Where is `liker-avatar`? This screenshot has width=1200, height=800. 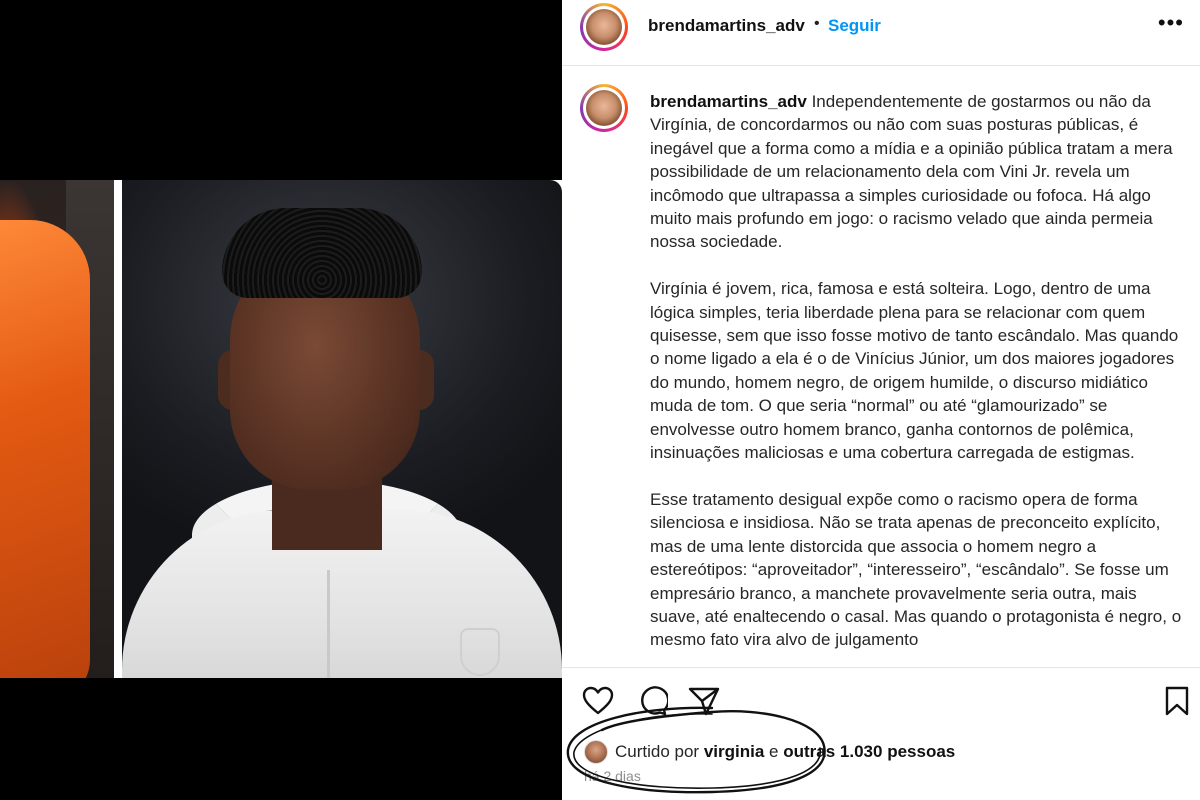
liker-avatar is located at coordinates (596, 752).